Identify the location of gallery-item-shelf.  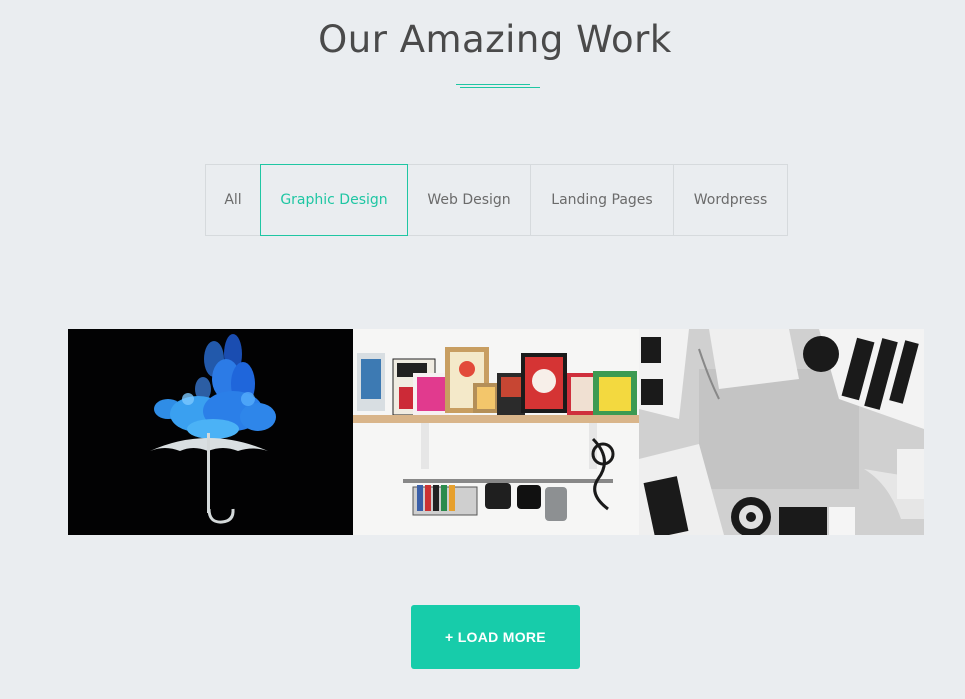
(496, 432).